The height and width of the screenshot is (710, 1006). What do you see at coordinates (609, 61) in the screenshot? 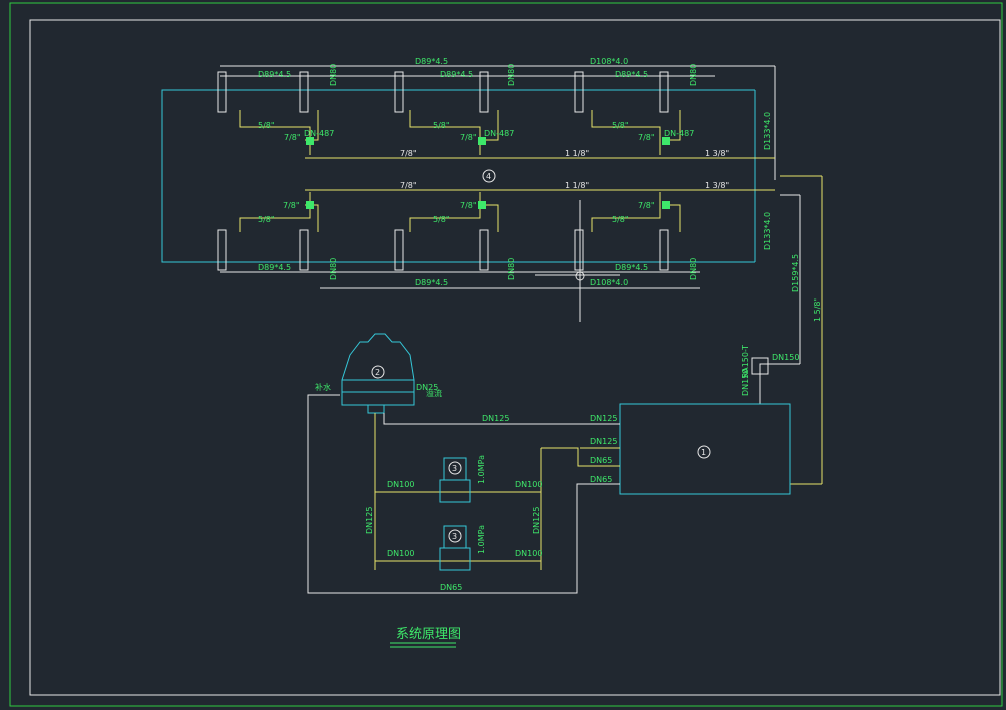
I see `upper-top-label-3: D108*4.0` at bounding box center [609, 61].